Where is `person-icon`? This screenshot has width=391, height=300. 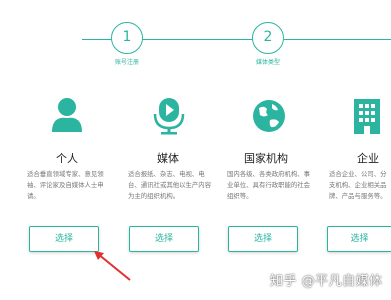
person-icon is located at coordinates (67, 115).